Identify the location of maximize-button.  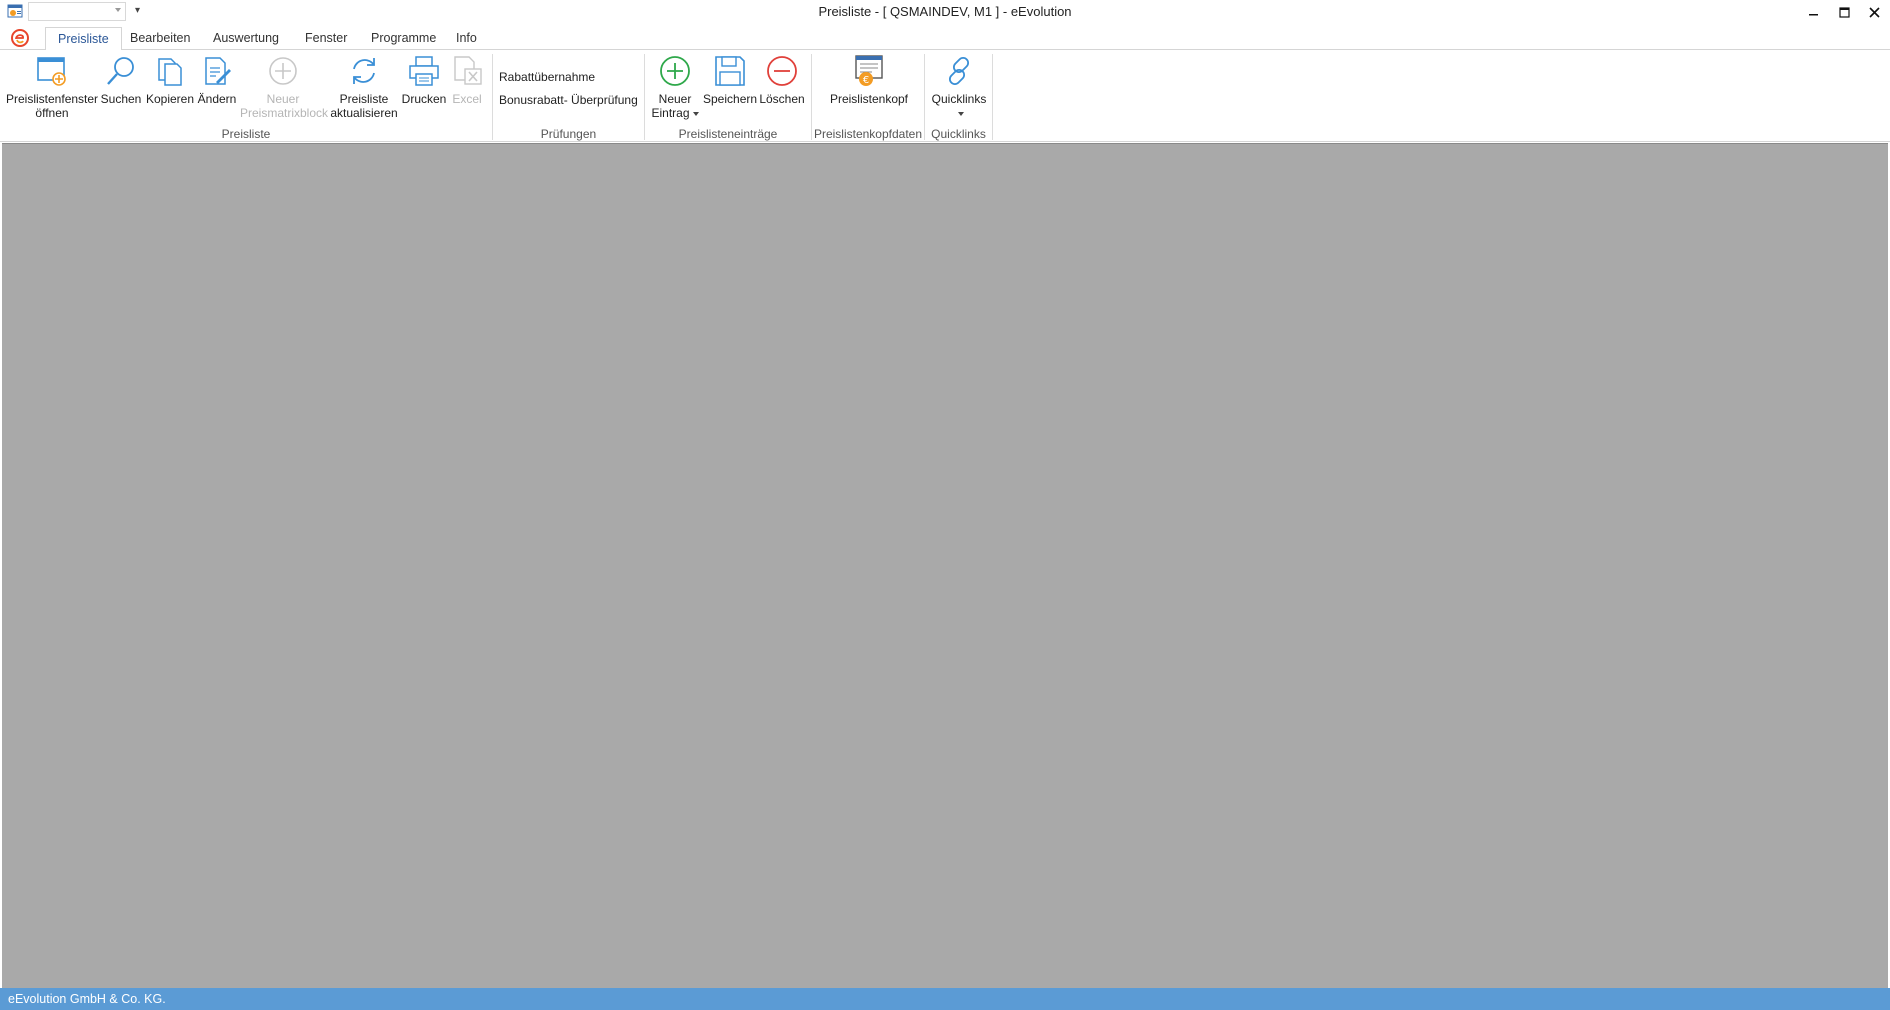
(1844, 12).